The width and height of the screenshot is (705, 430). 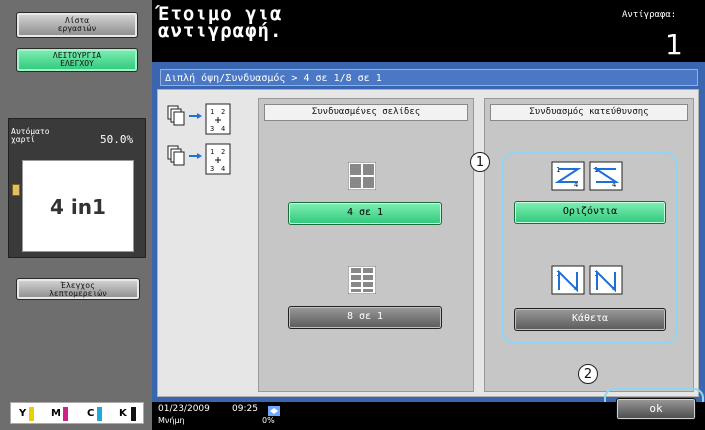 What do you see at coordinates (674, 44) in the screenshot?
I see `copies-count: 1` at bounding box center [674, 44].